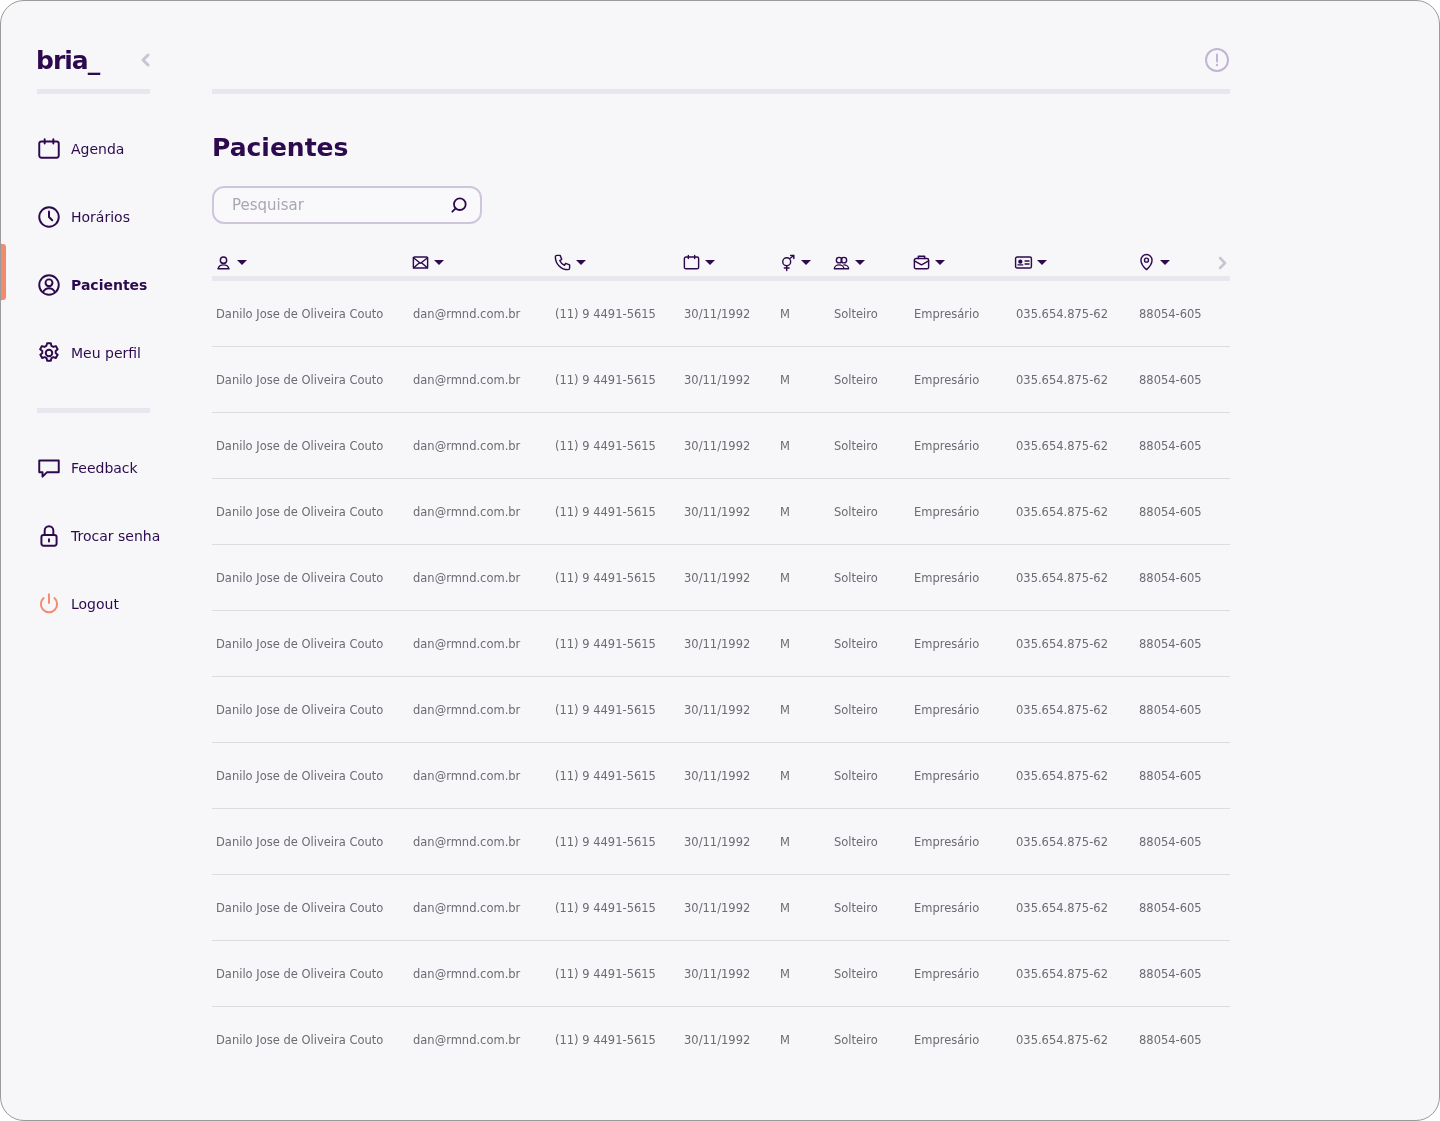 The width and height of the screenshot is (1440, 1121). Describe the element at coordinates (104, 353) in the screenshot. I see `nav-item: Meu perfil` at that location.